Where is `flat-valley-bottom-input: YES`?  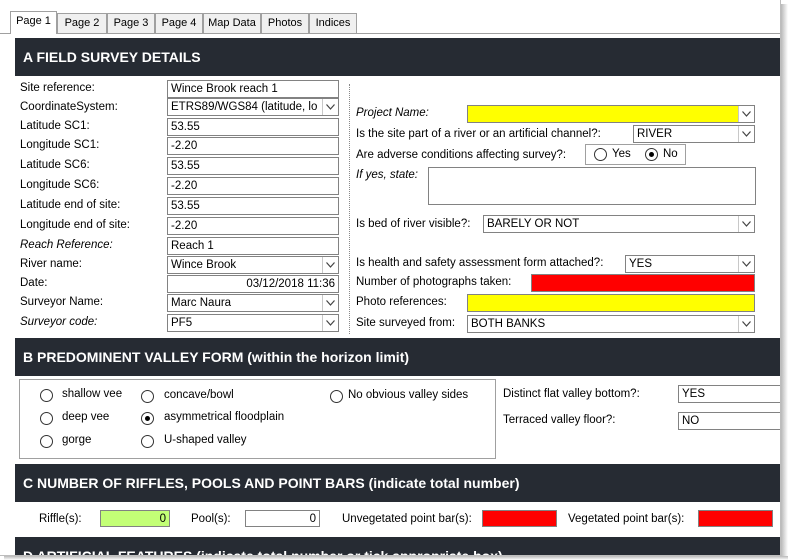 flat-valley-bottom-input: YES is located at coordinates (729, 394).